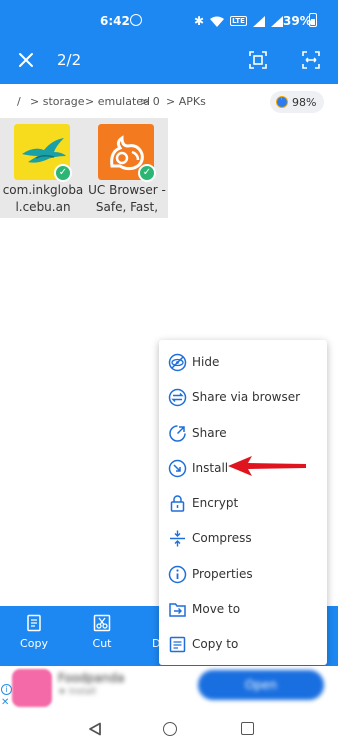  What do you see at coordinates (102, 636) in the screenshot?
I see `cut-button: Cut` at bounding box center [102, 636].